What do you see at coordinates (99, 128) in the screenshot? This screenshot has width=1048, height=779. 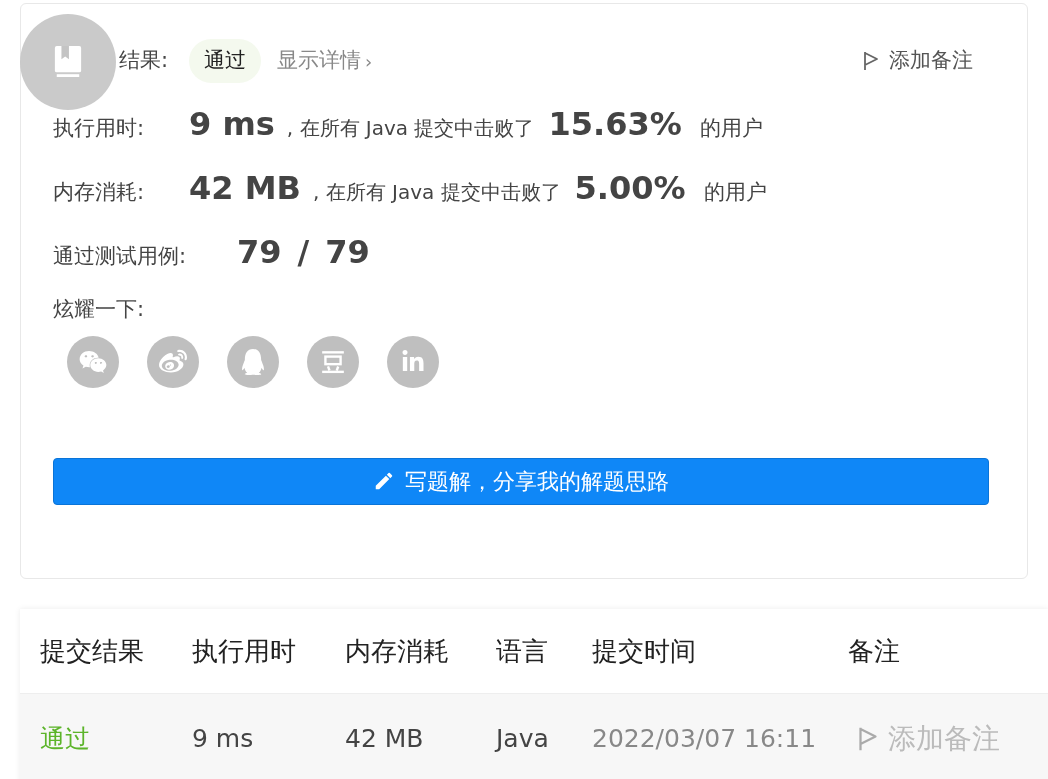 I see `stat-label: 执行用时:` at bounding box center [99, 128].